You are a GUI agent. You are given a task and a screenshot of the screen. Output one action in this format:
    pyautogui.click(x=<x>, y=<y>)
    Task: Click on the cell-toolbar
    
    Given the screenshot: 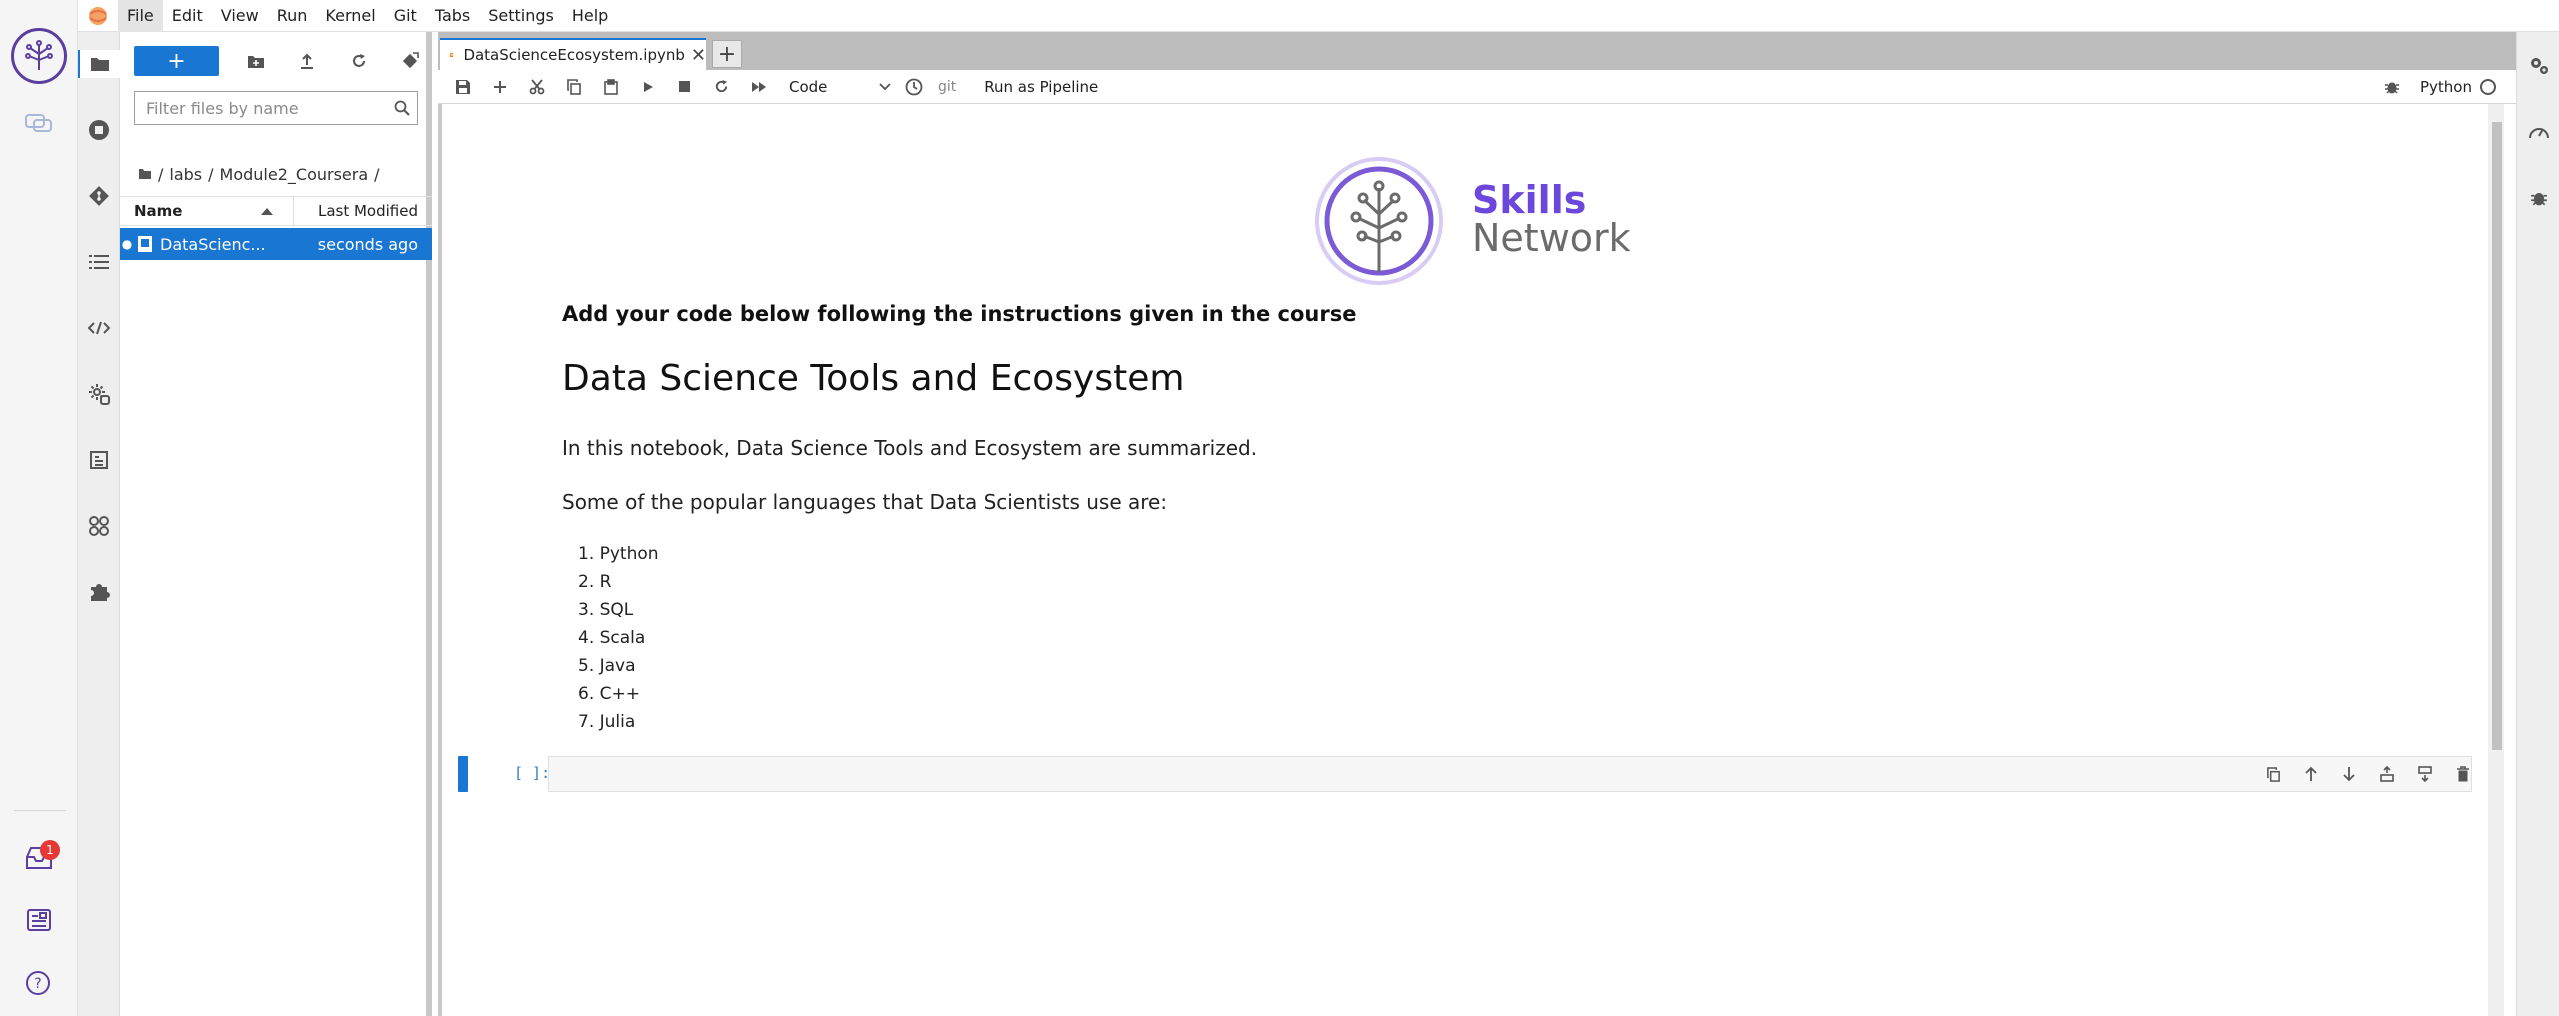 What is the action you would take?
    pyautogui.click(x=2368, y=774)
    